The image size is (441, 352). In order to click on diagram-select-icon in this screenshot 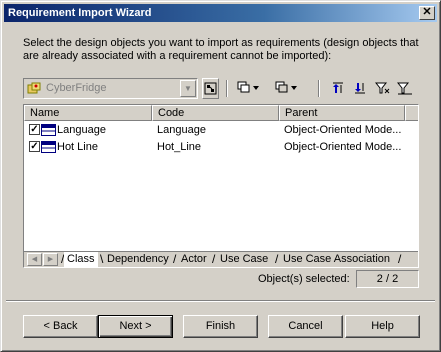, I will do `click(210, 88)`.